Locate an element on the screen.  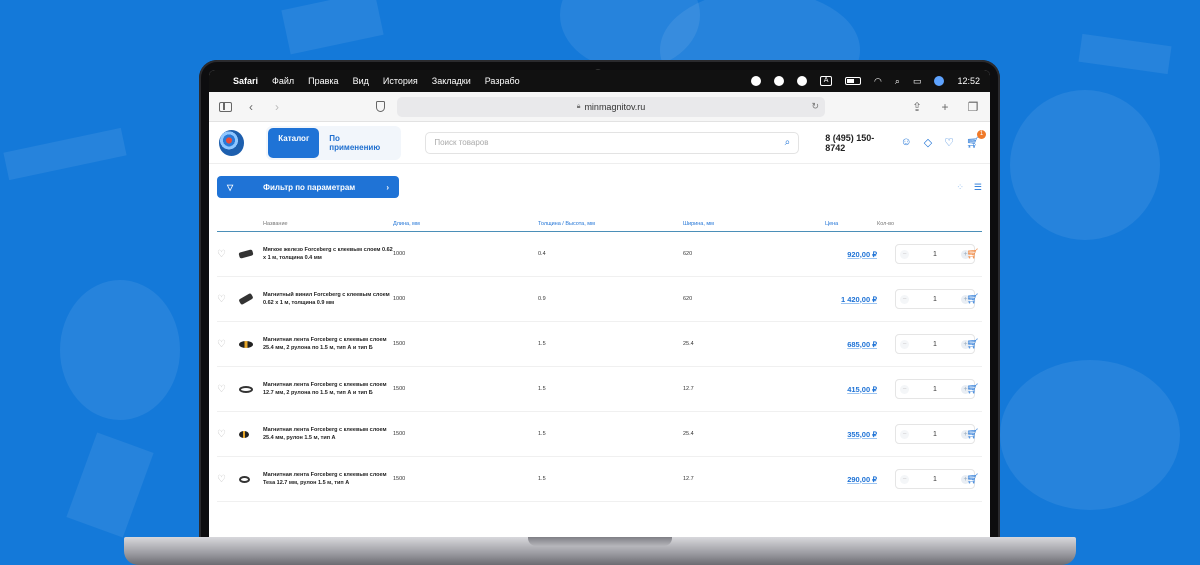
menu-file: Файл is located at coordinates (283, 81).